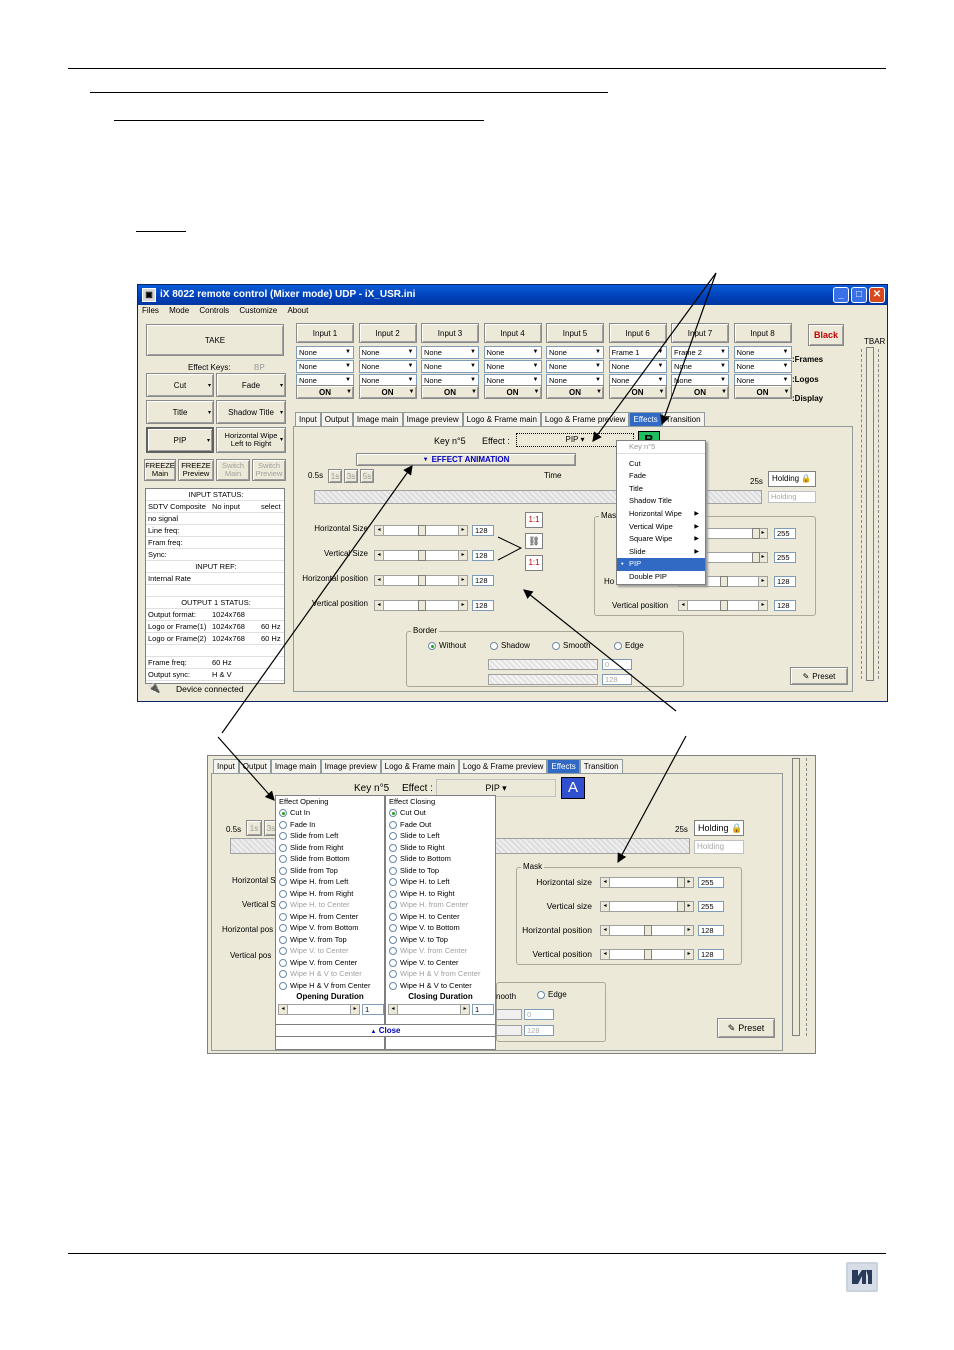 This screenshot has height=1350, width=954. I want to click on effect-menu-item: Key n°5, so click(661, 447).